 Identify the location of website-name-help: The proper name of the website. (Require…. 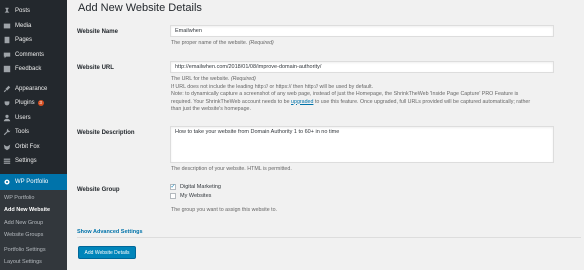
(222, 44).